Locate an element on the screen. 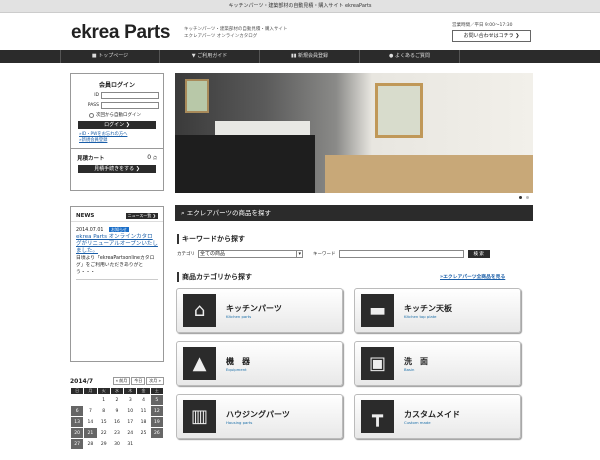  housing-parts-icon: ▥ is located at coordinates (199, 416).